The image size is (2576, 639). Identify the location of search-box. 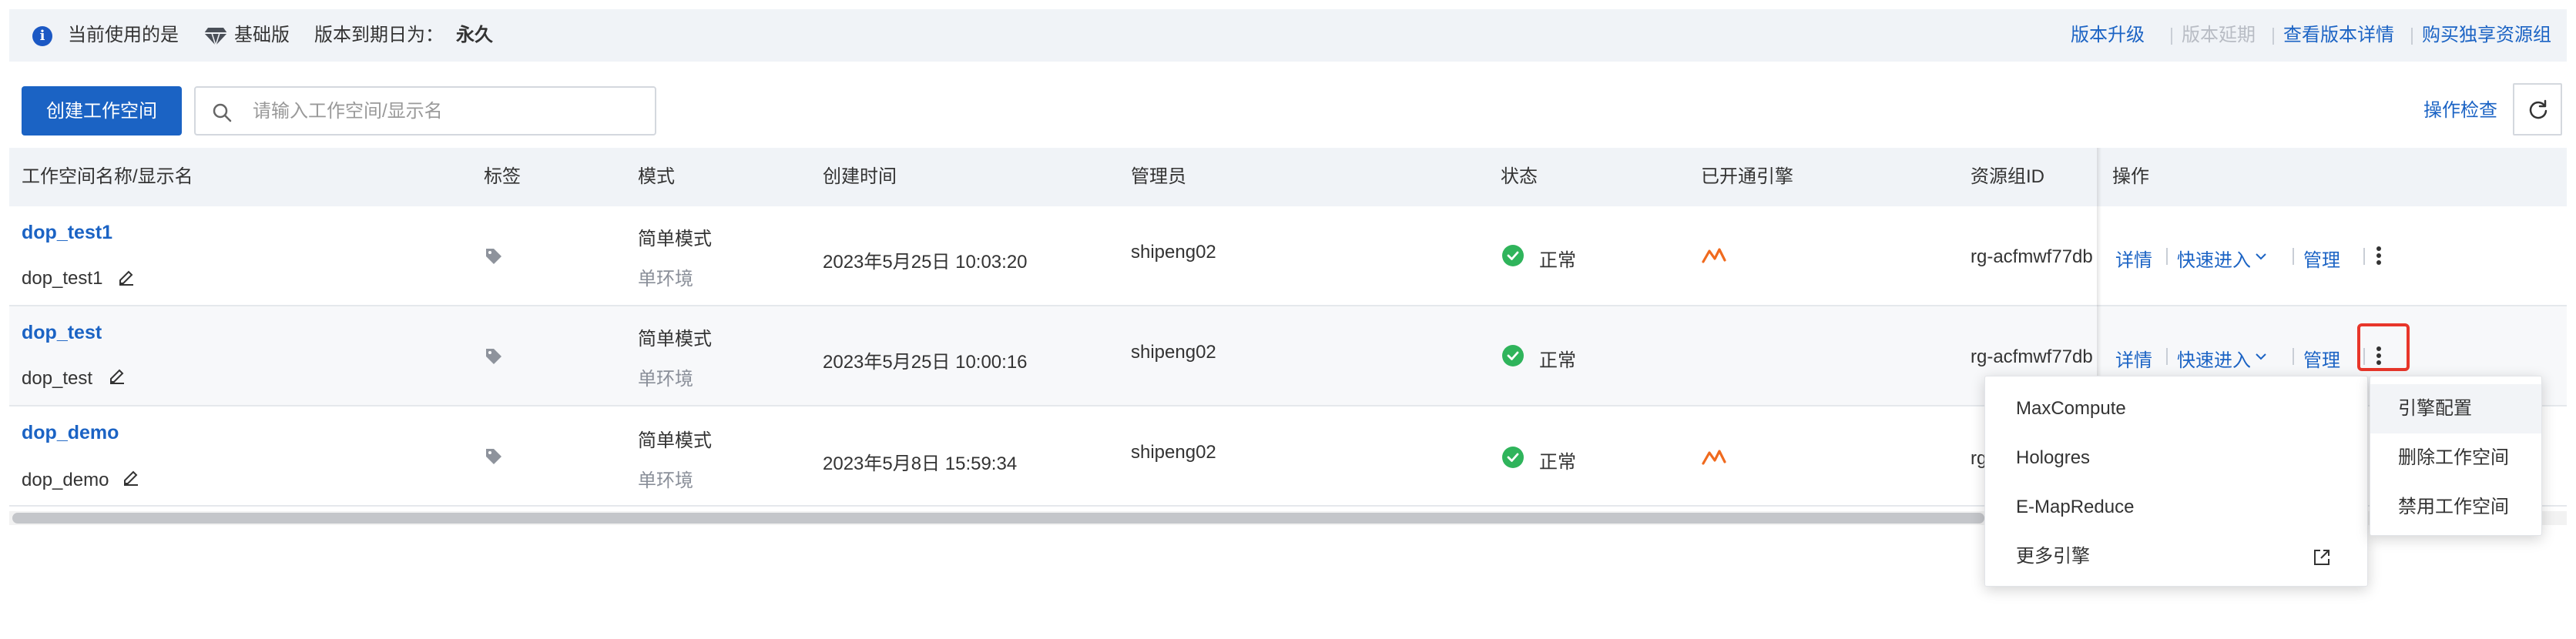
(425, 110).